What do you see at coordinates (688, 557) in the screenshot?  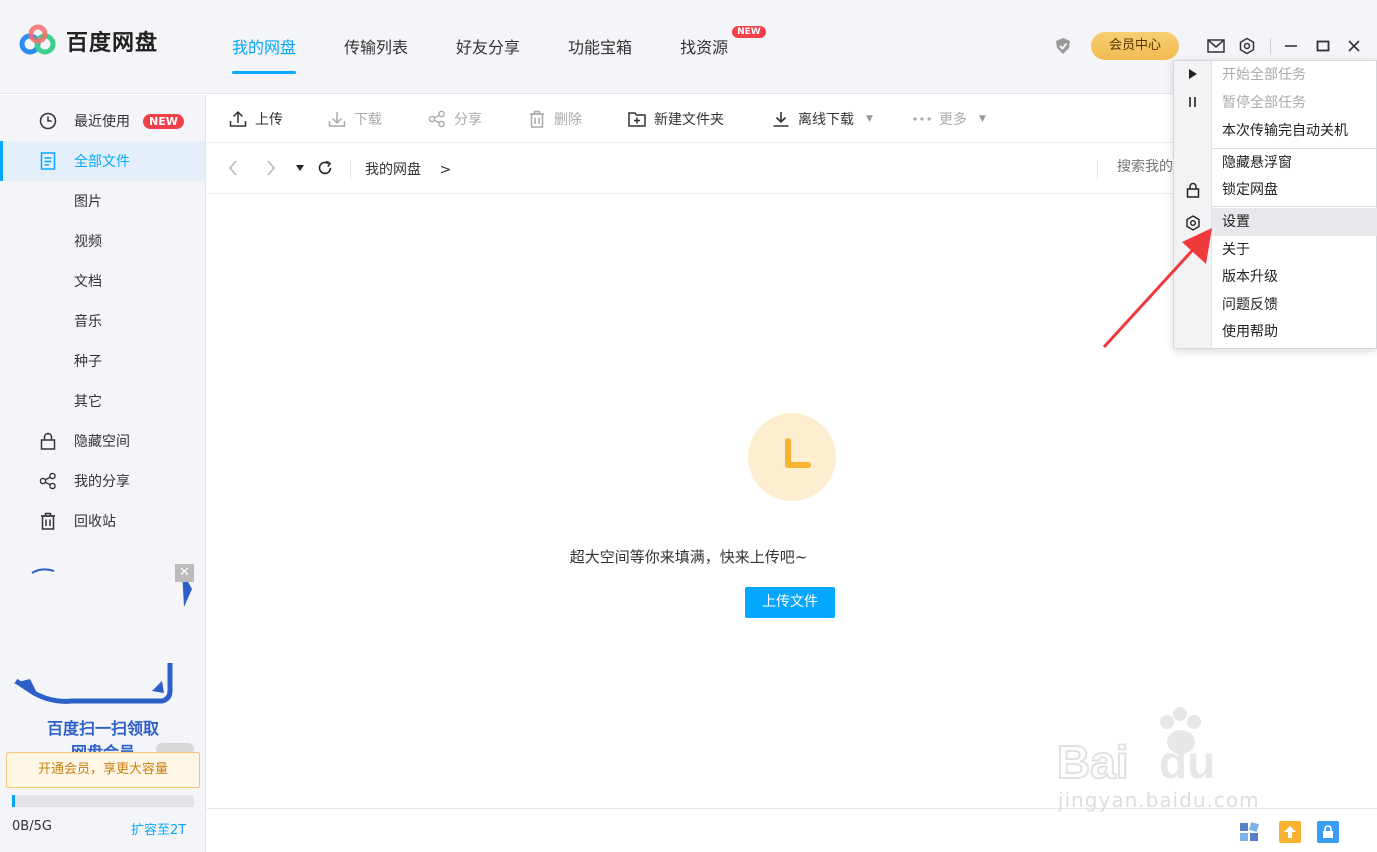 I see `empty-message: 超大空间等你来填满，快来上传吧~` at bounding box center [688, 557].